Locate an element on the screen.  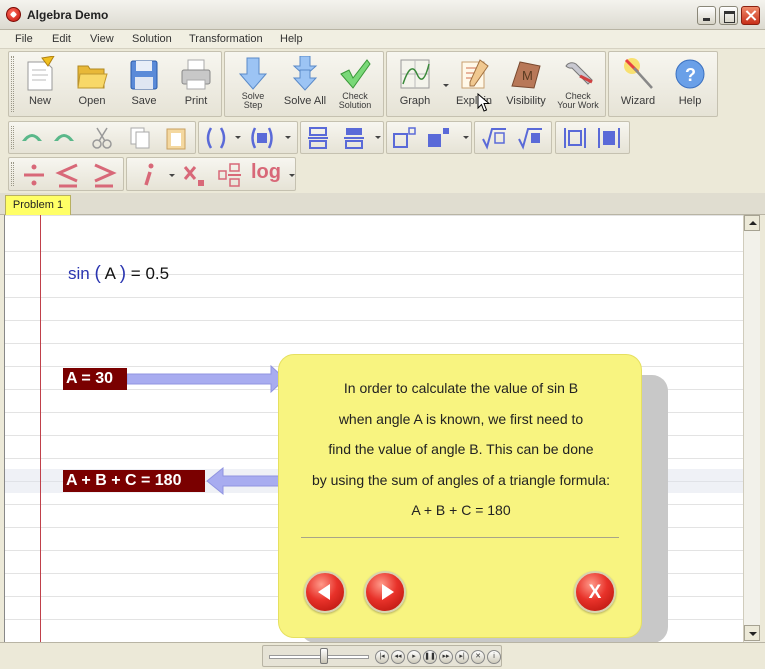
stop-button: ✕ is located at coordinates (478, 657).